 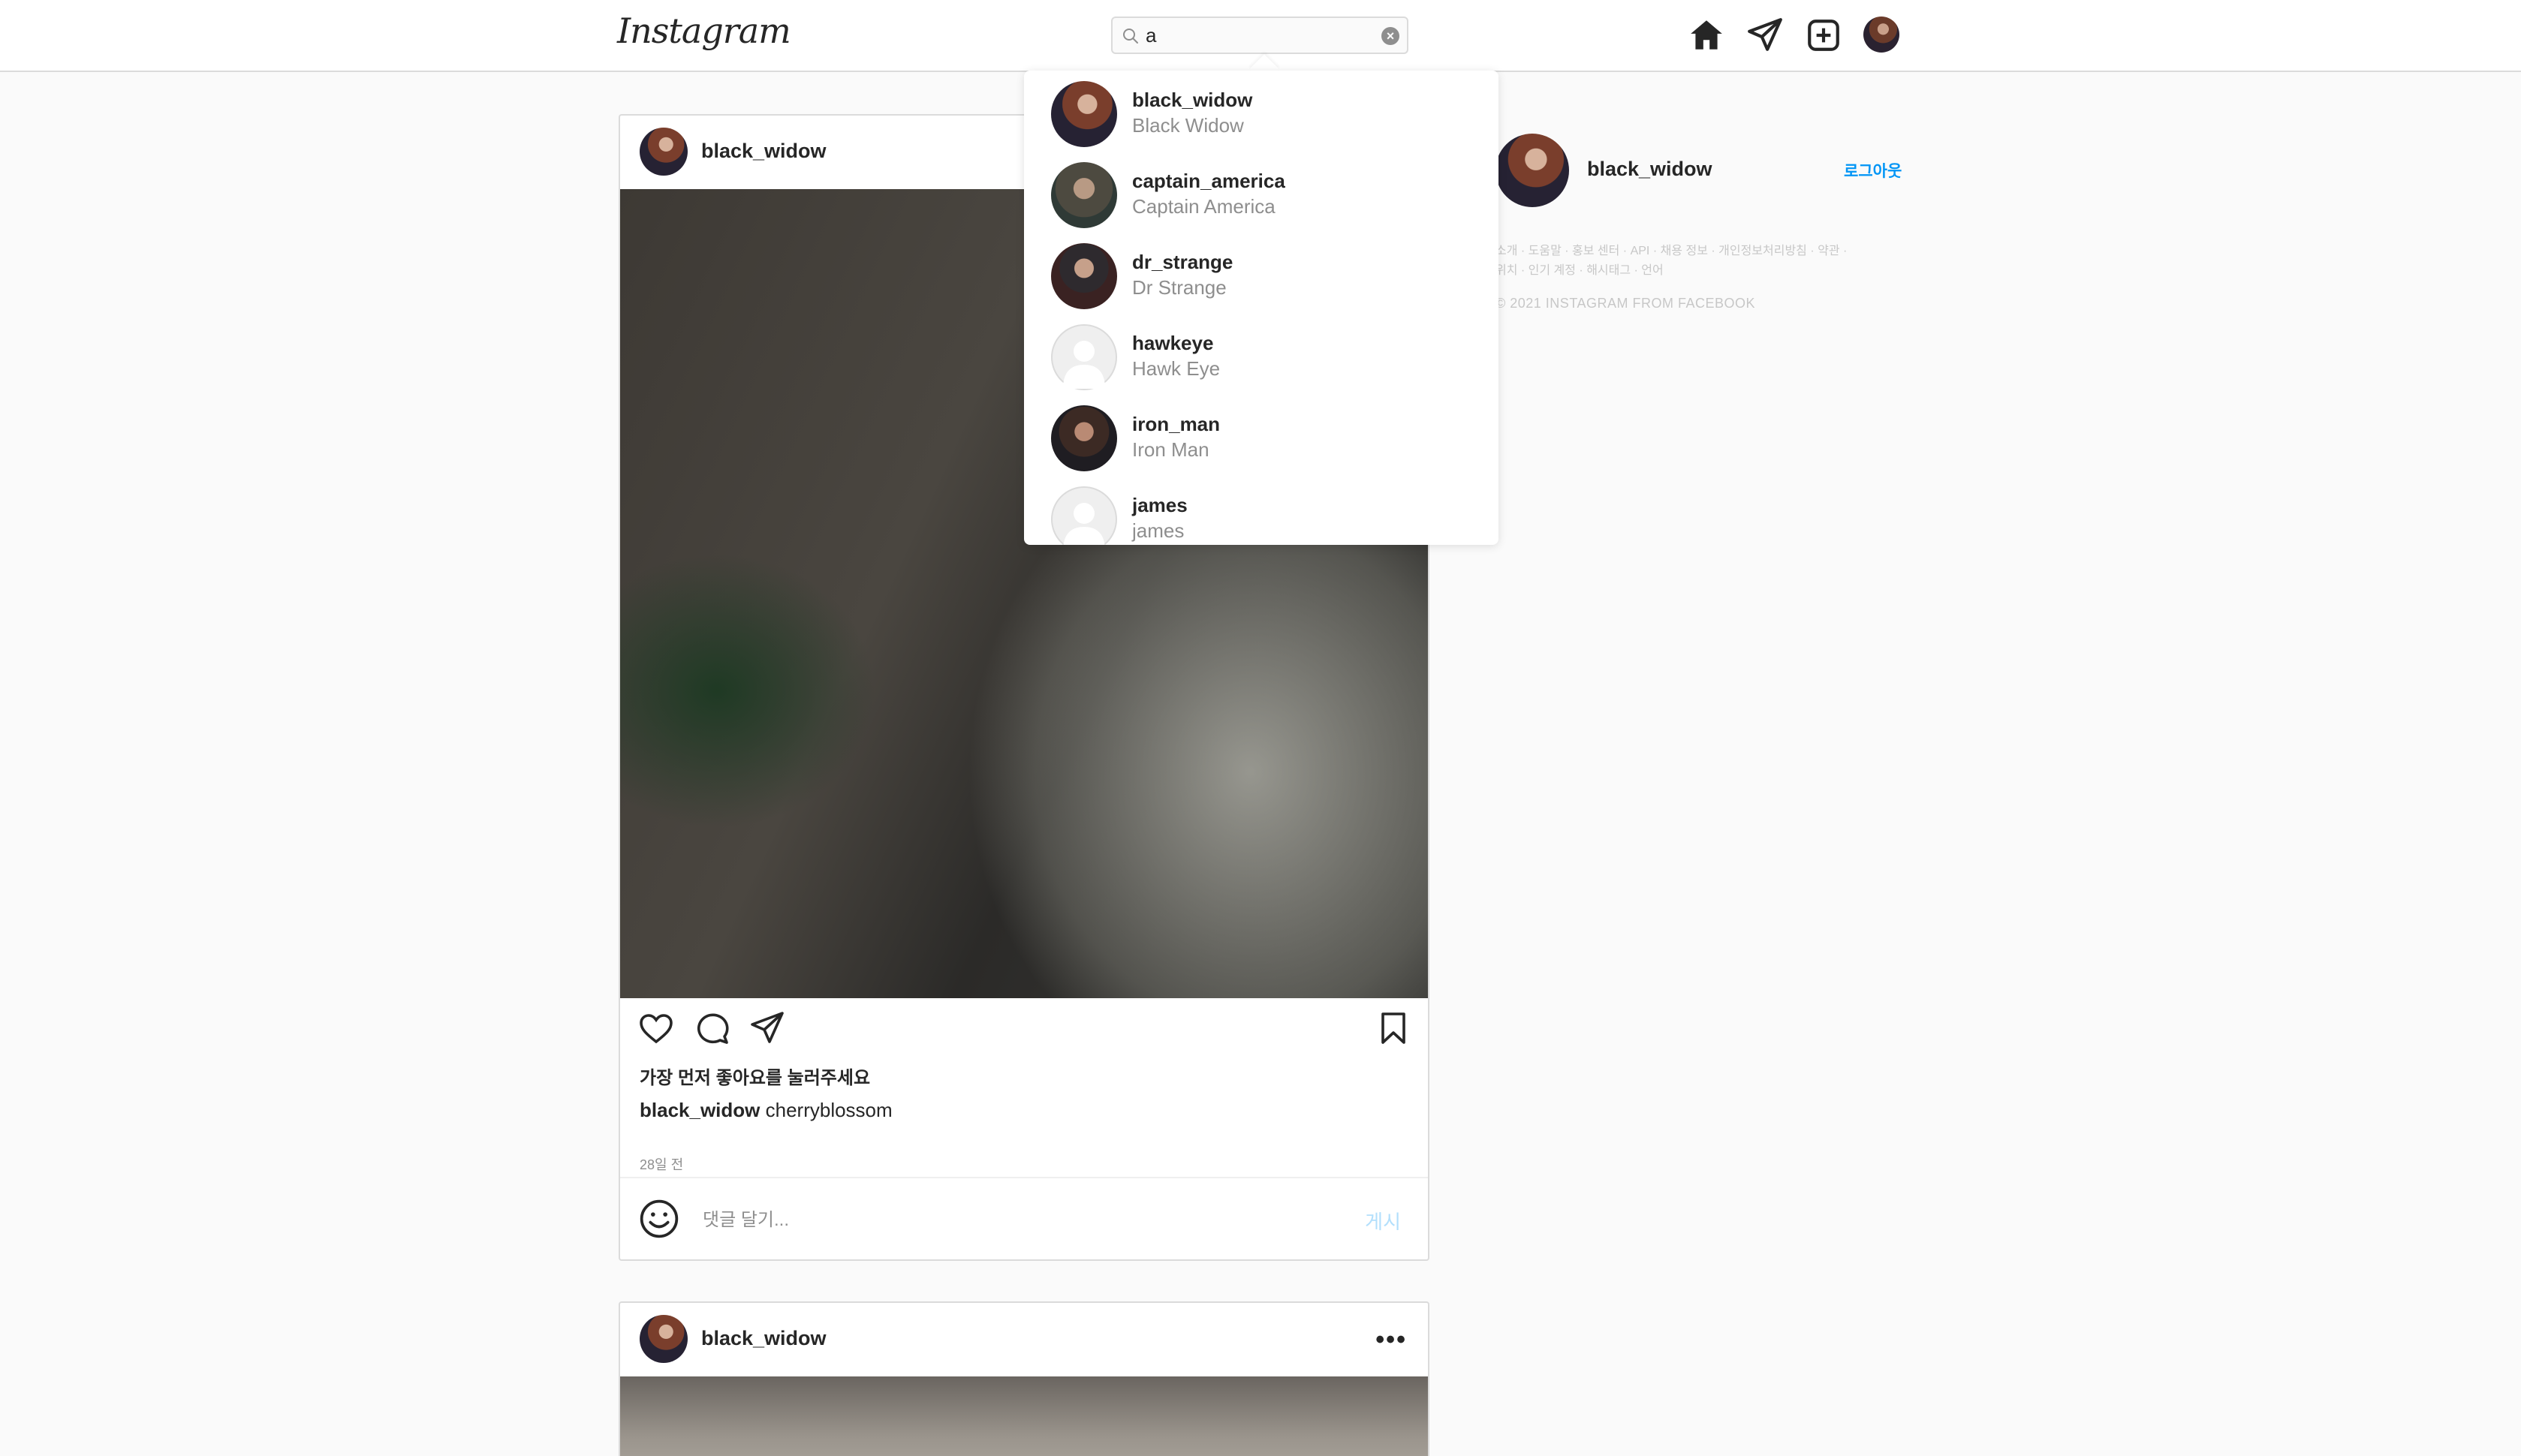 What do you see at coordinates (1130, 36) in the screenshot?
I see `search-icon` at bounding box center [1130, 36].